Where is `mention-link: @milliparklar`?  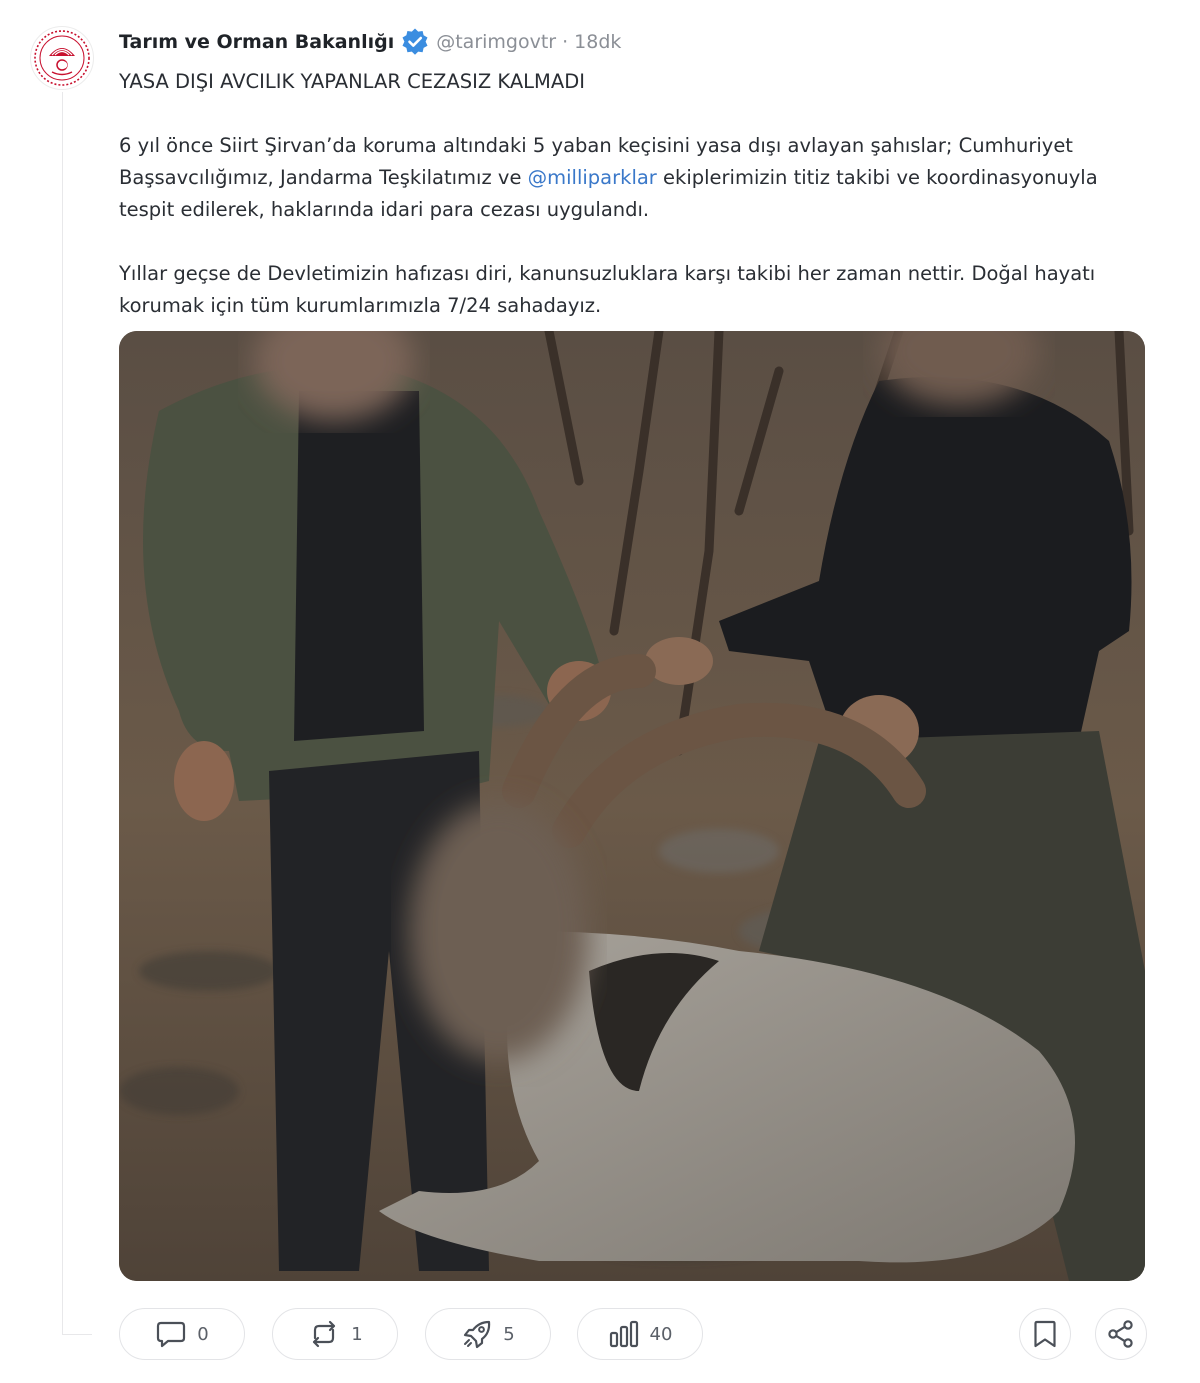
mention-link: @milliparklar is located at coordinates (592, 177).